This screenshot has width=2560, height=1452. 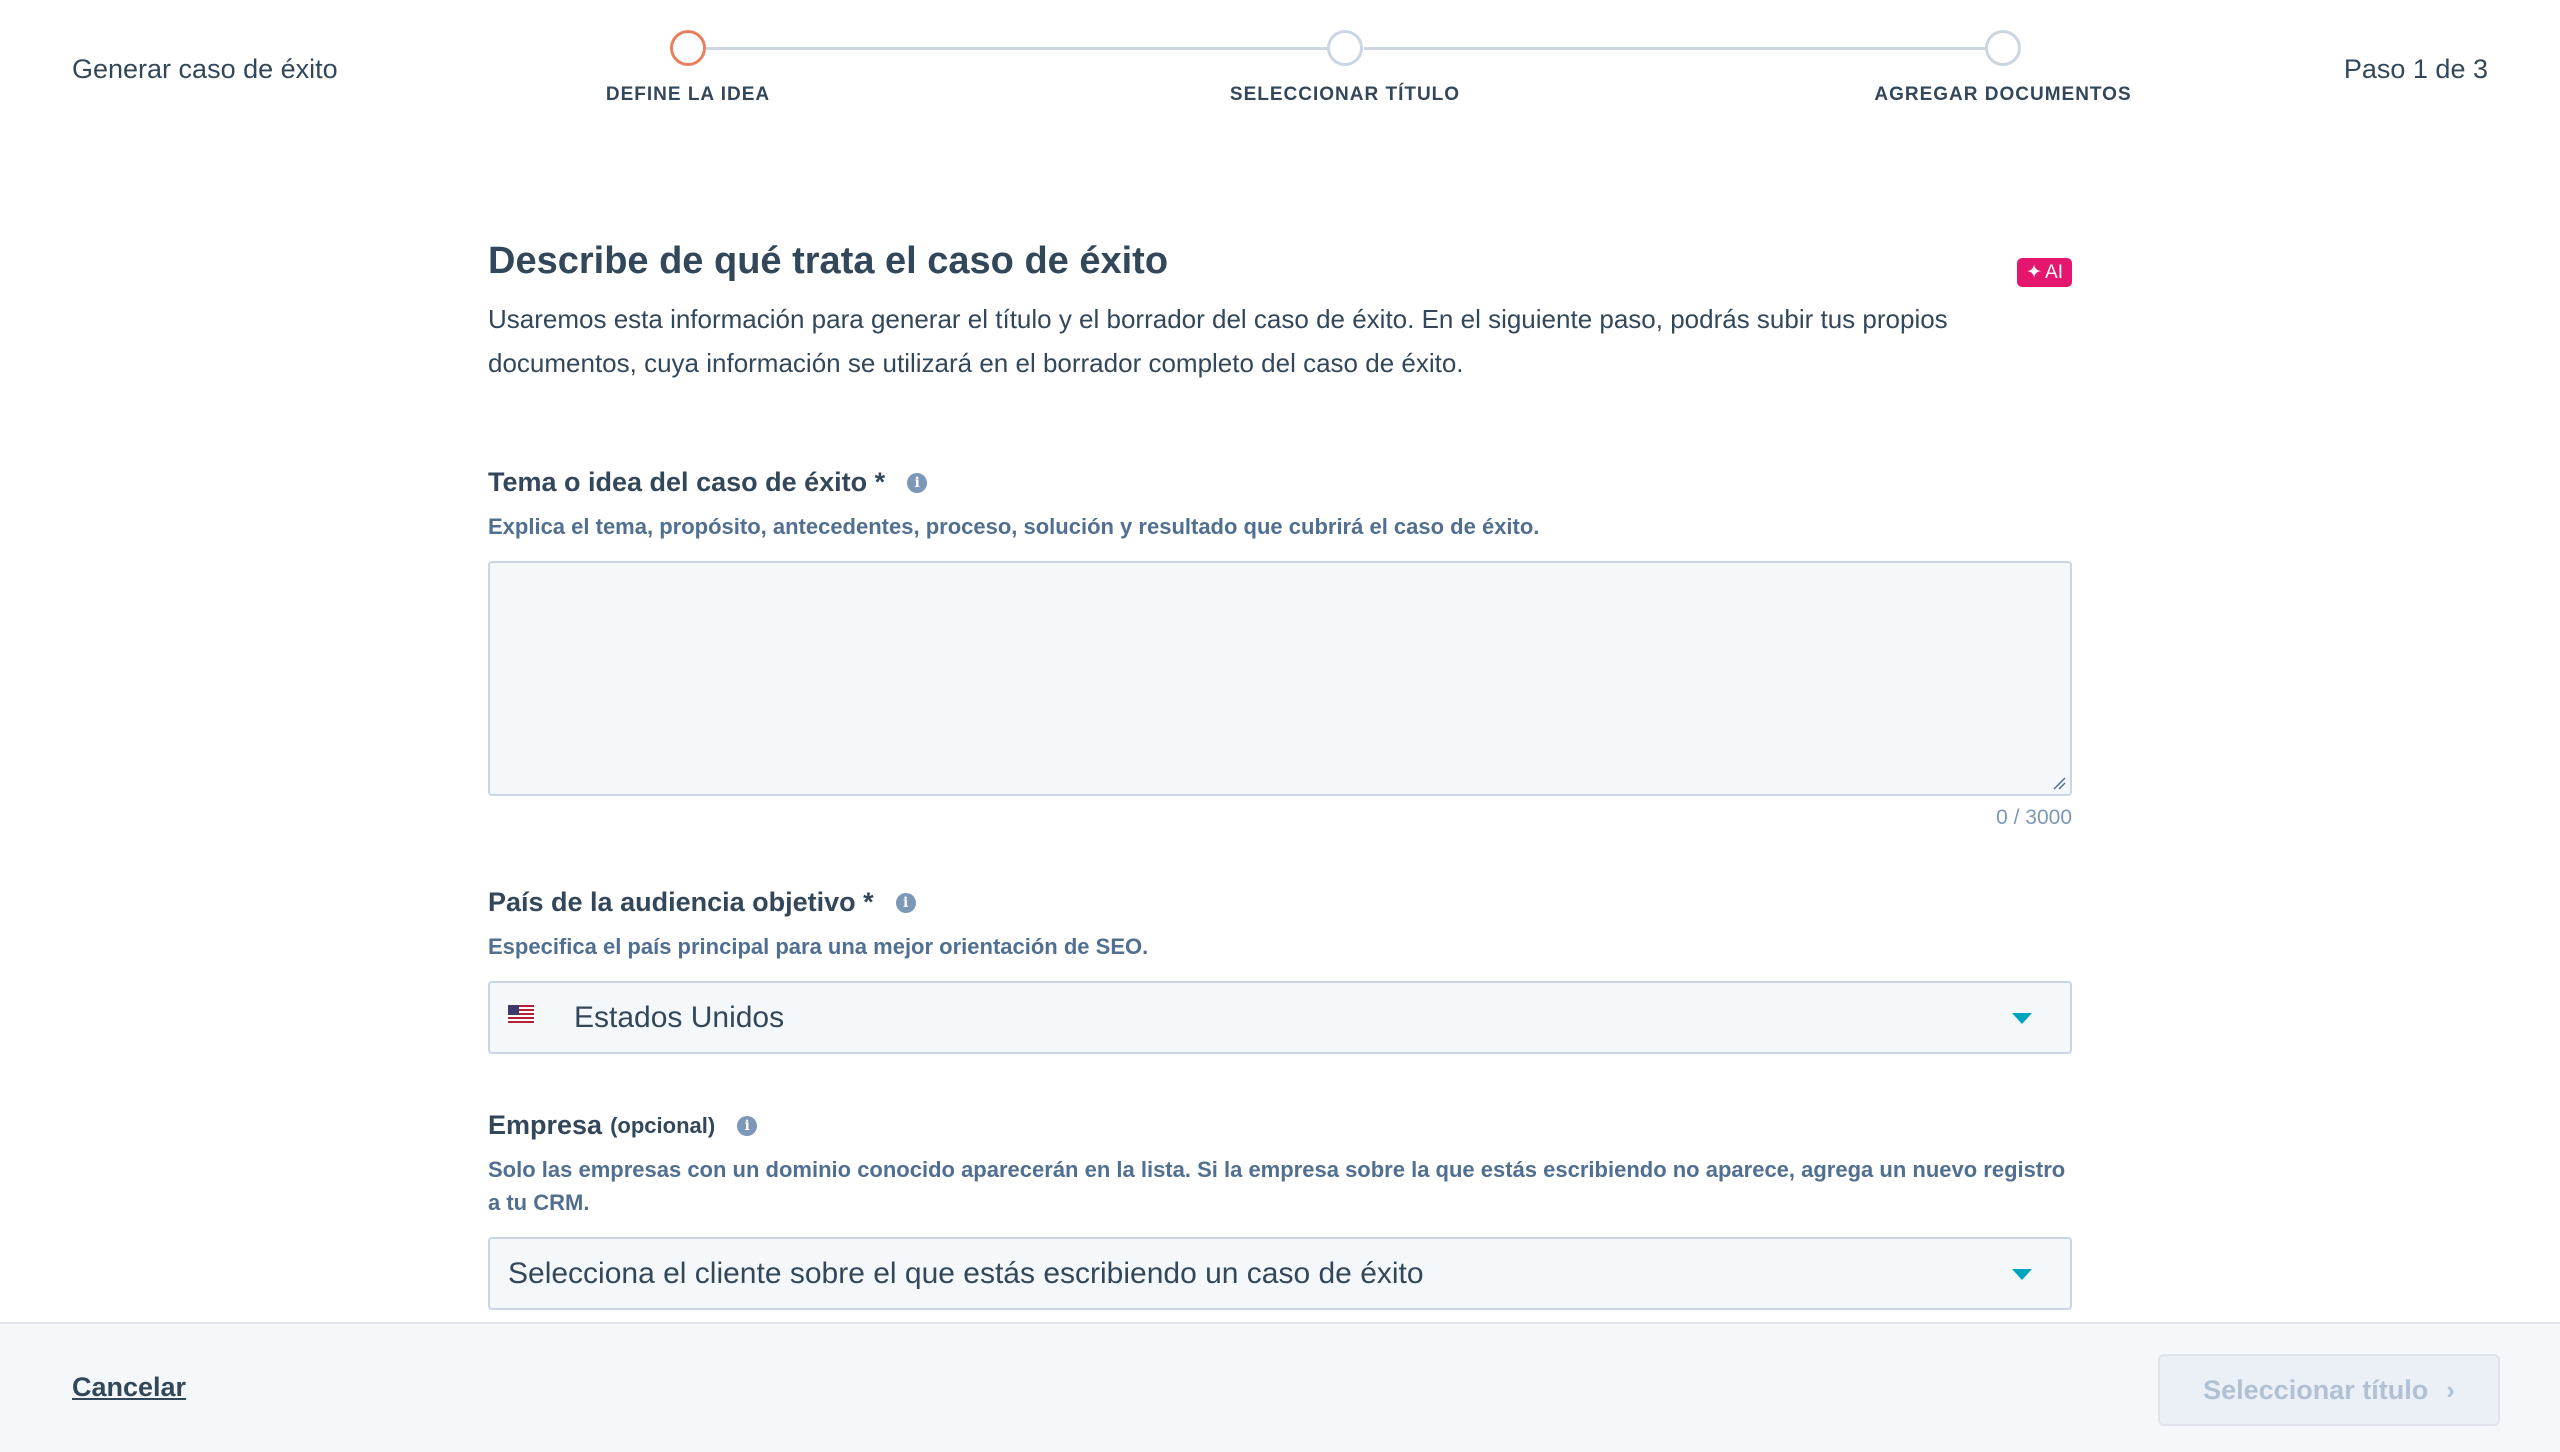 I want to click on country-select: Estados Unidos, so click(x=1280, y=1017).